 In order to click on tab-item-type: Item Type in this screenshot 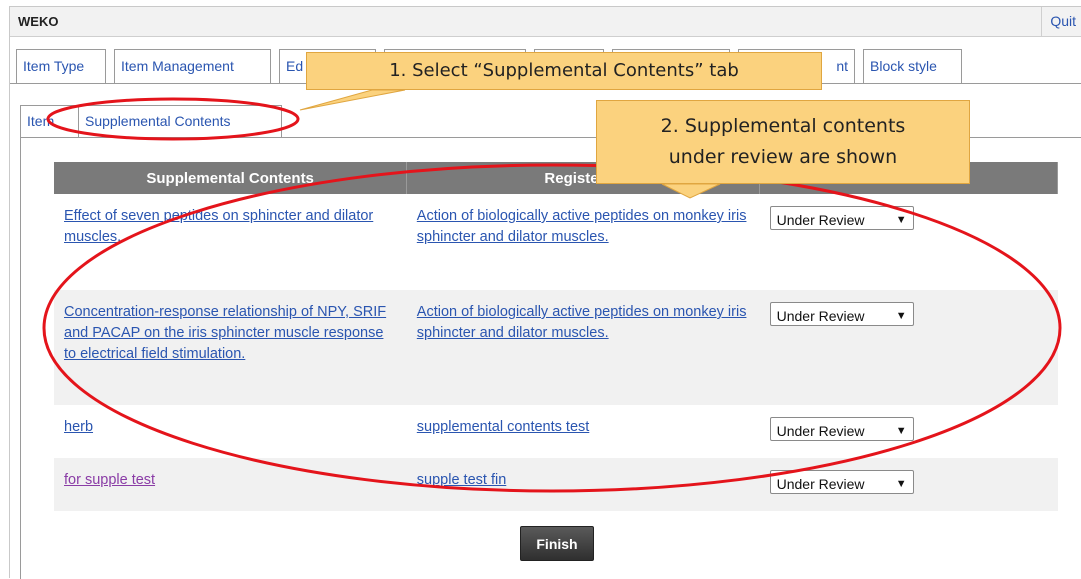, I will do `click(61, 66)`.